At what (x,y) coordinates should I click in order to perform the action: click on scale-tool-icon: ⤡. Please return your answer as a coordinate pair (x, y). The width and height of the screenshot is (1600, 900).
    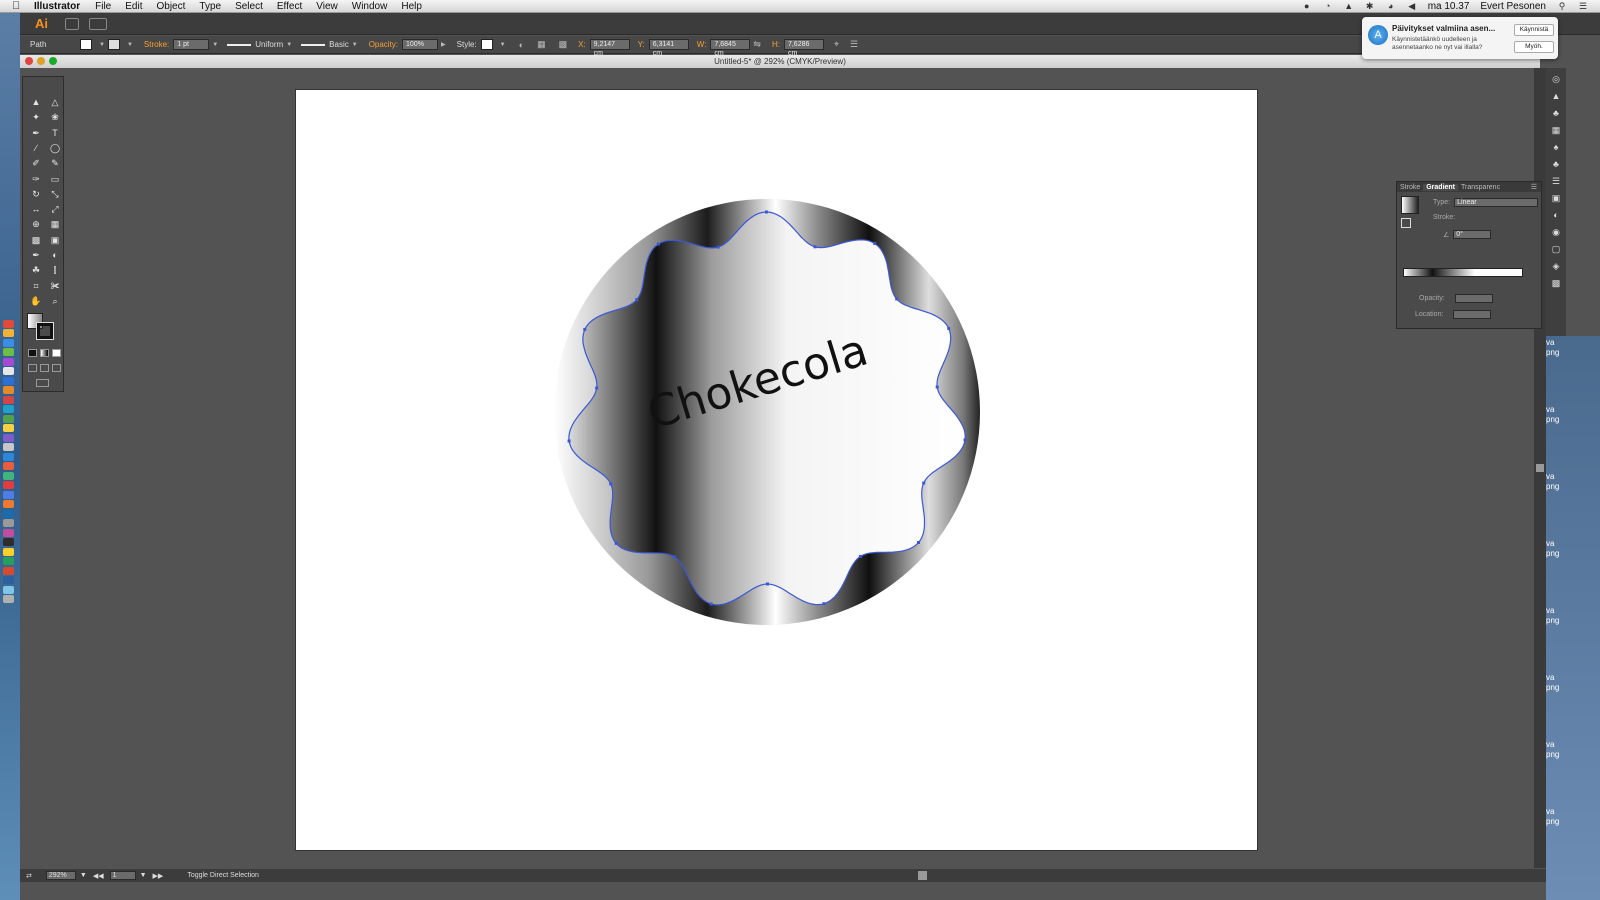
    Looking at the image, I should click on (55, 194).